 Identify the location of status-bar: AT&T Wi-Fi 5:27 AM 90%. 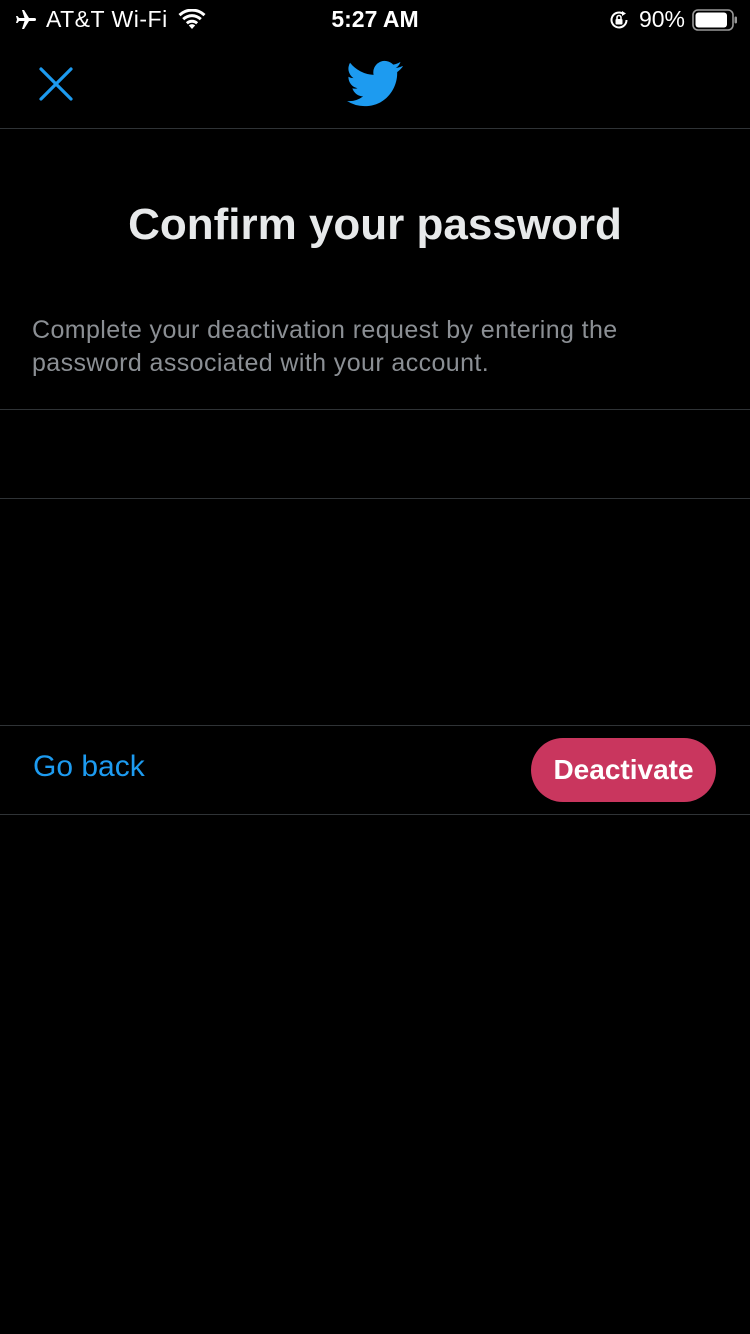
(375, 20).